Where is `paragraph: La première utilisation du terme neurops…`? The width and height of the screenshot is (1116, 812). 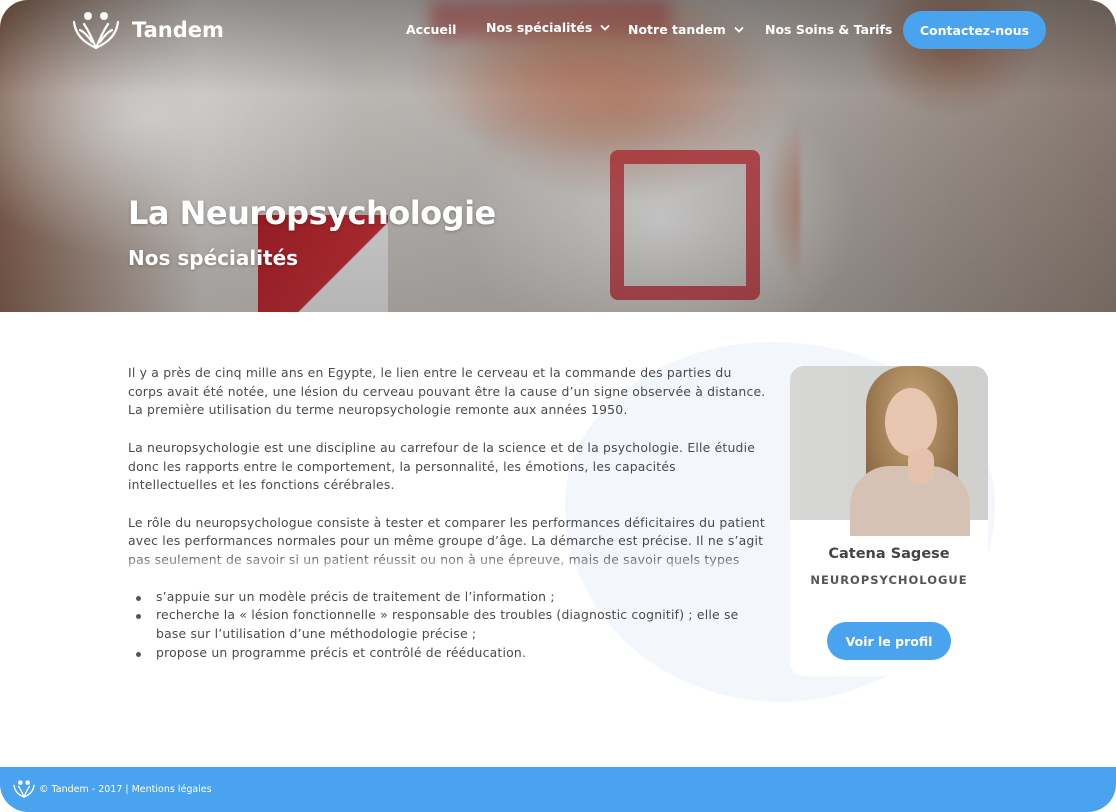 paragraph: La première utilisation du terme neurops… is located at coordinates (448, 410).